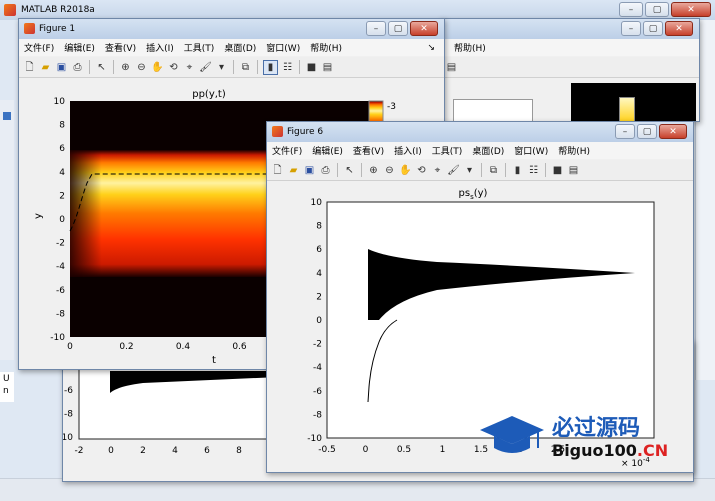  I want to click on figure6-close-button: ✕, so click(673, 131).